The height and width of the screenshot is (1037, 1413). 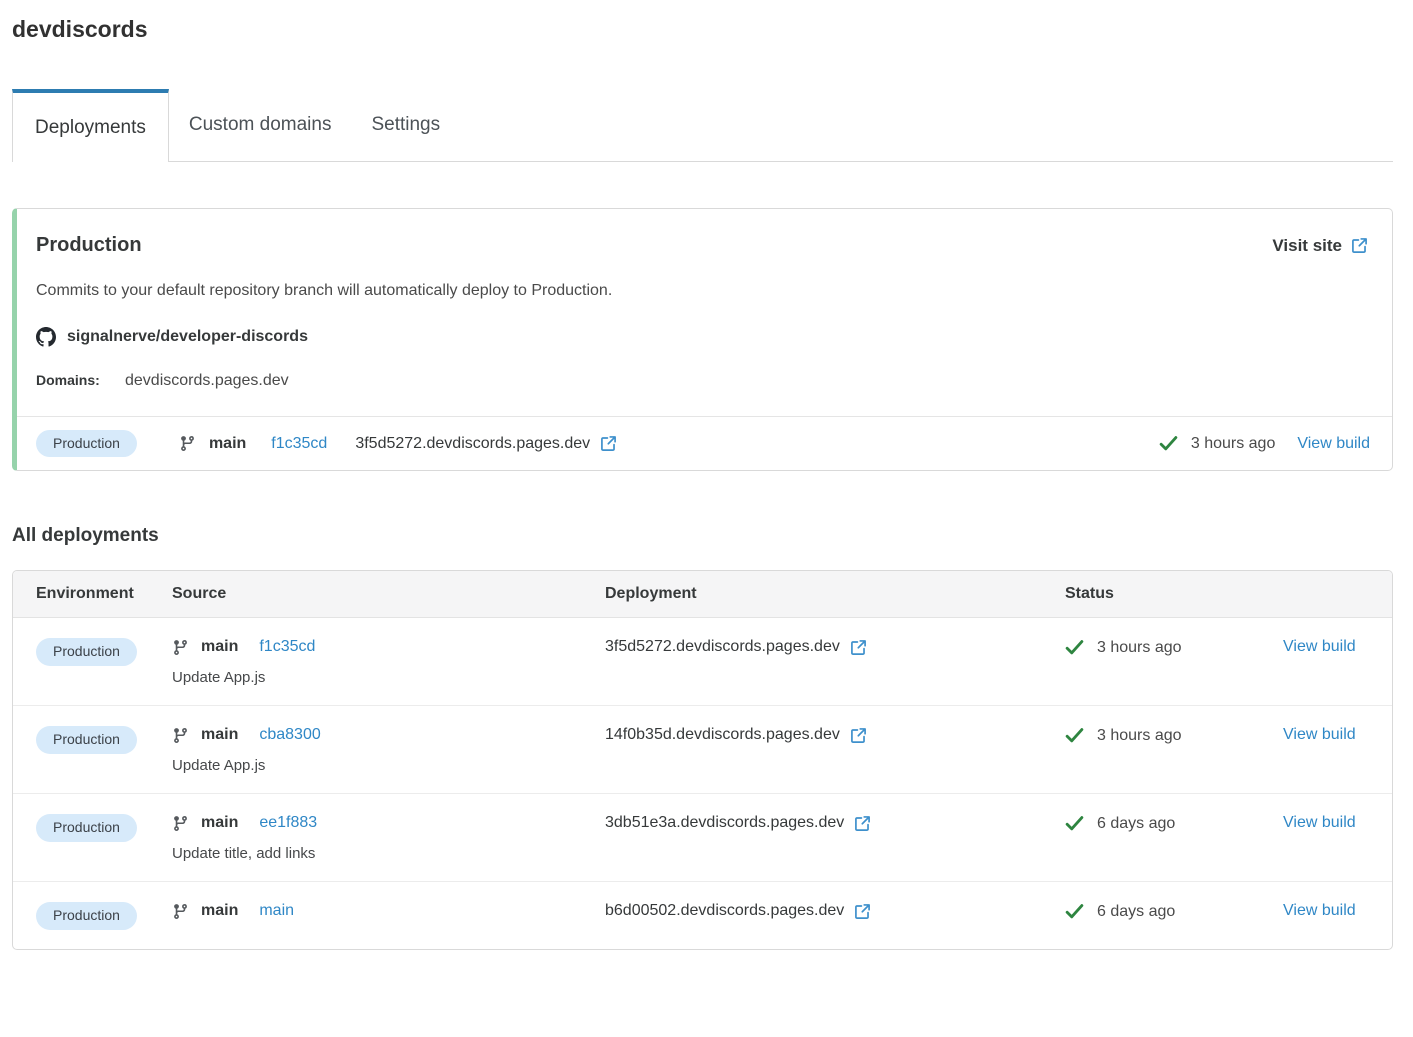 I want to click on tab-label: Settings, so click(x=406, y=124).